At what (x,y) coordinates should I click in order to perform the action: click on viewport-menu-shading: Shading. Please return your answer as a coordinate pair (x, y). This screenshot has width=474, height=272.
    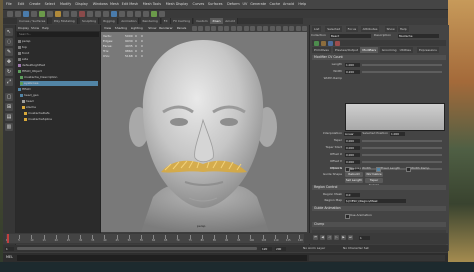
    Looking at the image, I should click on (121, 28).